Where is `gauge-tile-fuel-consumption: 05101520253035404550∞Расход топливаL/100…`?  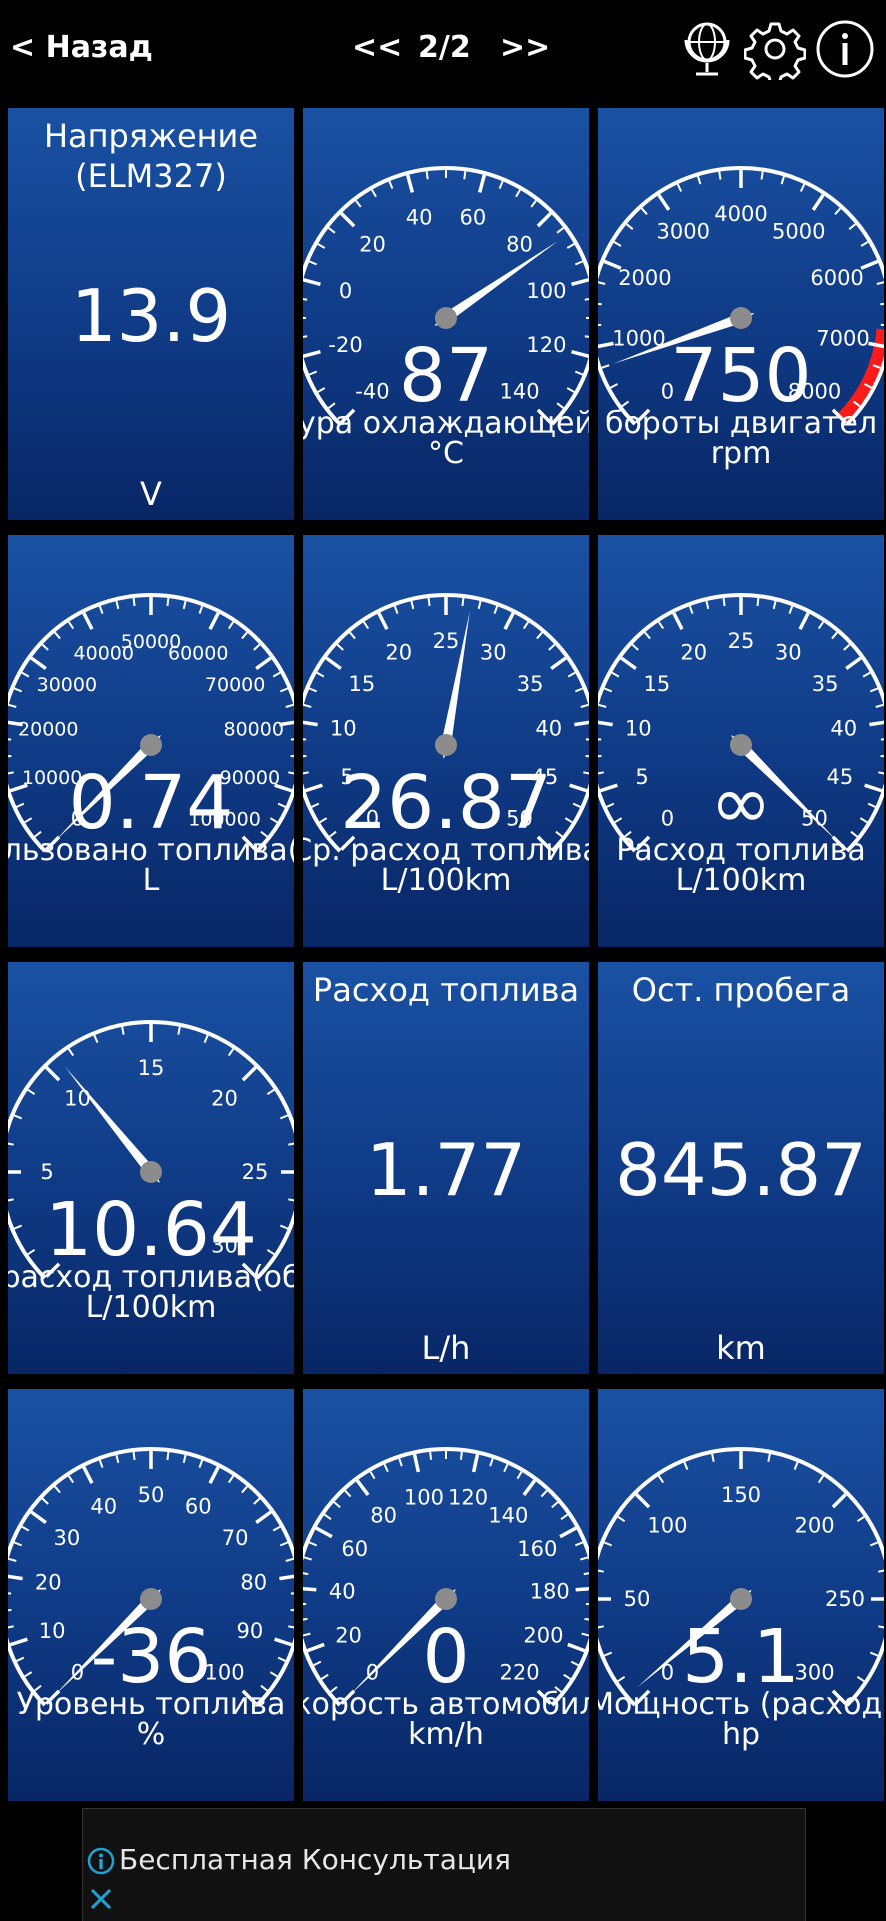
gauge-tile-fuel-consumption: 05101520253035404550∞Расход топливаL/100… is located at coordinates (741, 741).